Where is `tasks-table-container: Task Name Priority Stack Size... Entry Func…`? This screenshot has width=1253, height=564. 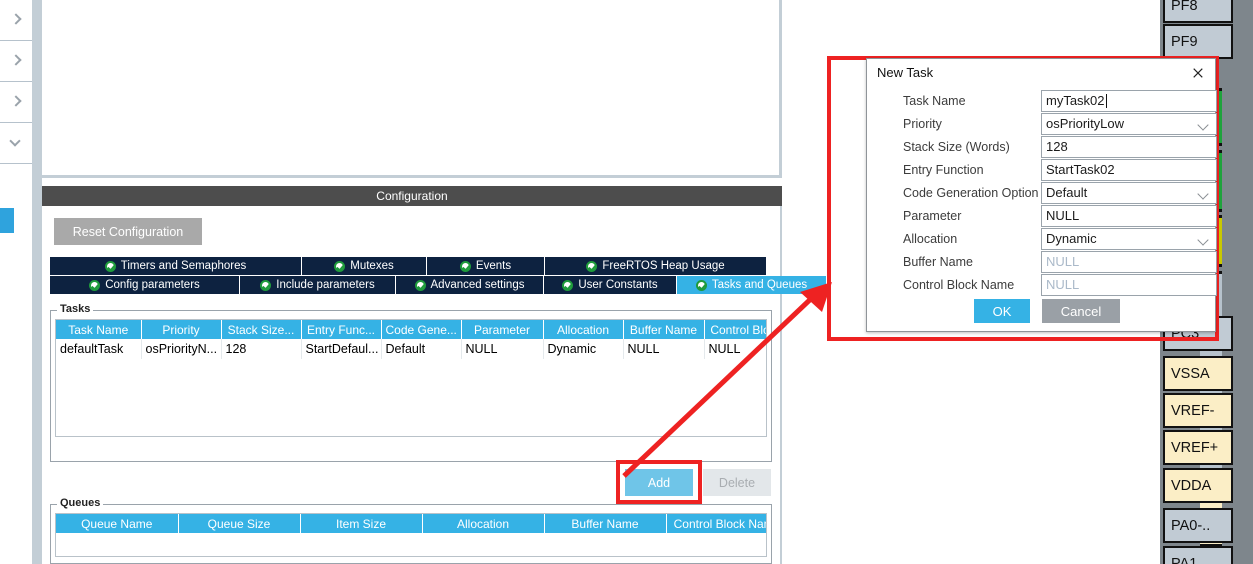 tasks-table-container: Task Name Priority Stack Size... Entry Func… is located at coordinates (411, 378).